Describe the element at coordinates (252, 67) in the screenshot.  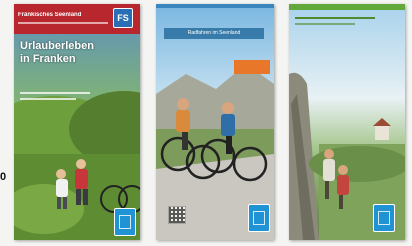
I see `brochure-orange-tag` at that location.